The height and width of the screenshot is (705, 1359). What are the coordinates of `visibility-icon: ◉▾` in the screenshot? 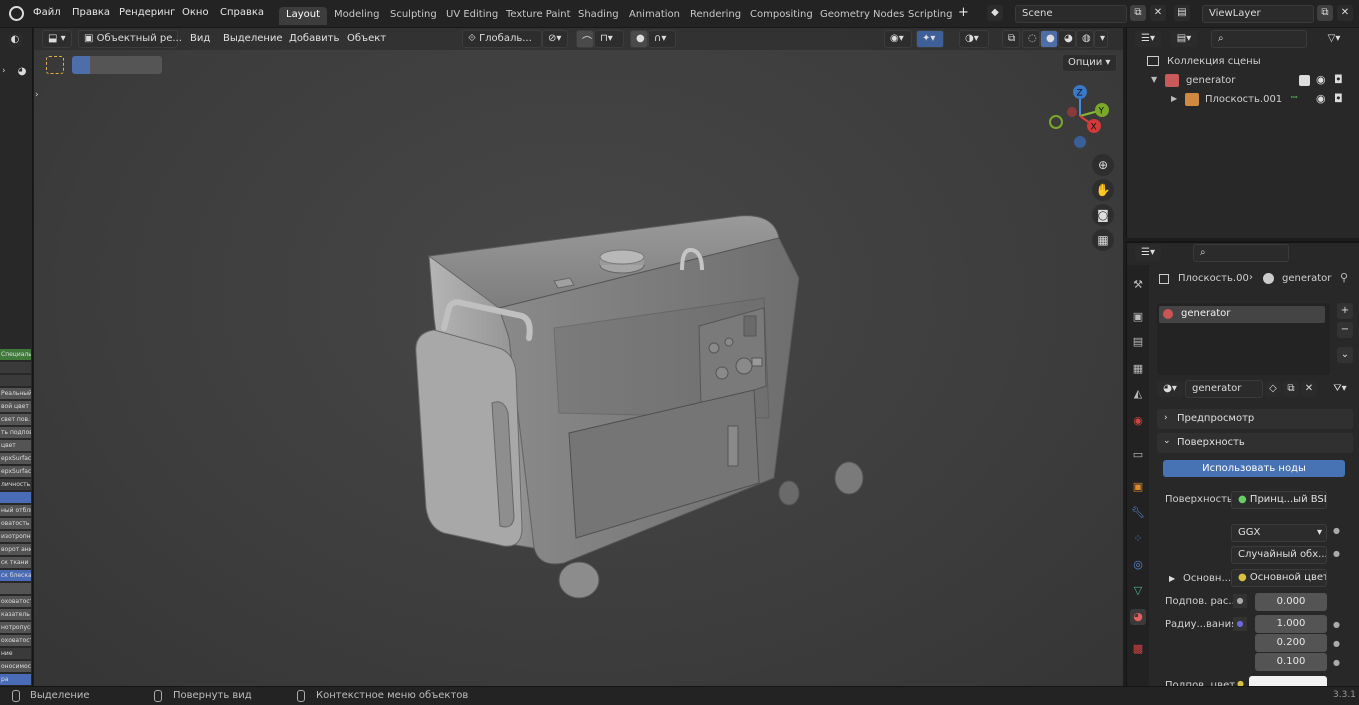 It's located at (898, 39).